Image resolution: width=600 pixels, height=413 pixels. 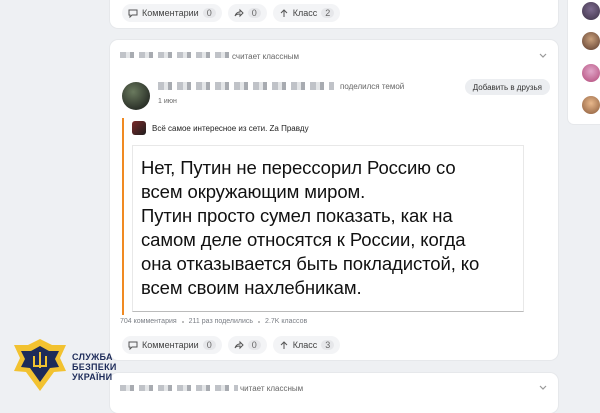 I want to click on add-friend-button: Добавить в друзья, so click(x=507, y=87).